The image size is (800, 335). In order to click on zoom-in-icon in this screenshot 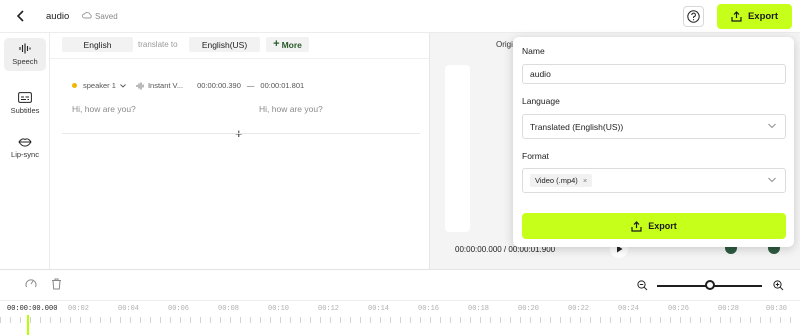, I will do `click(778, 286)`.